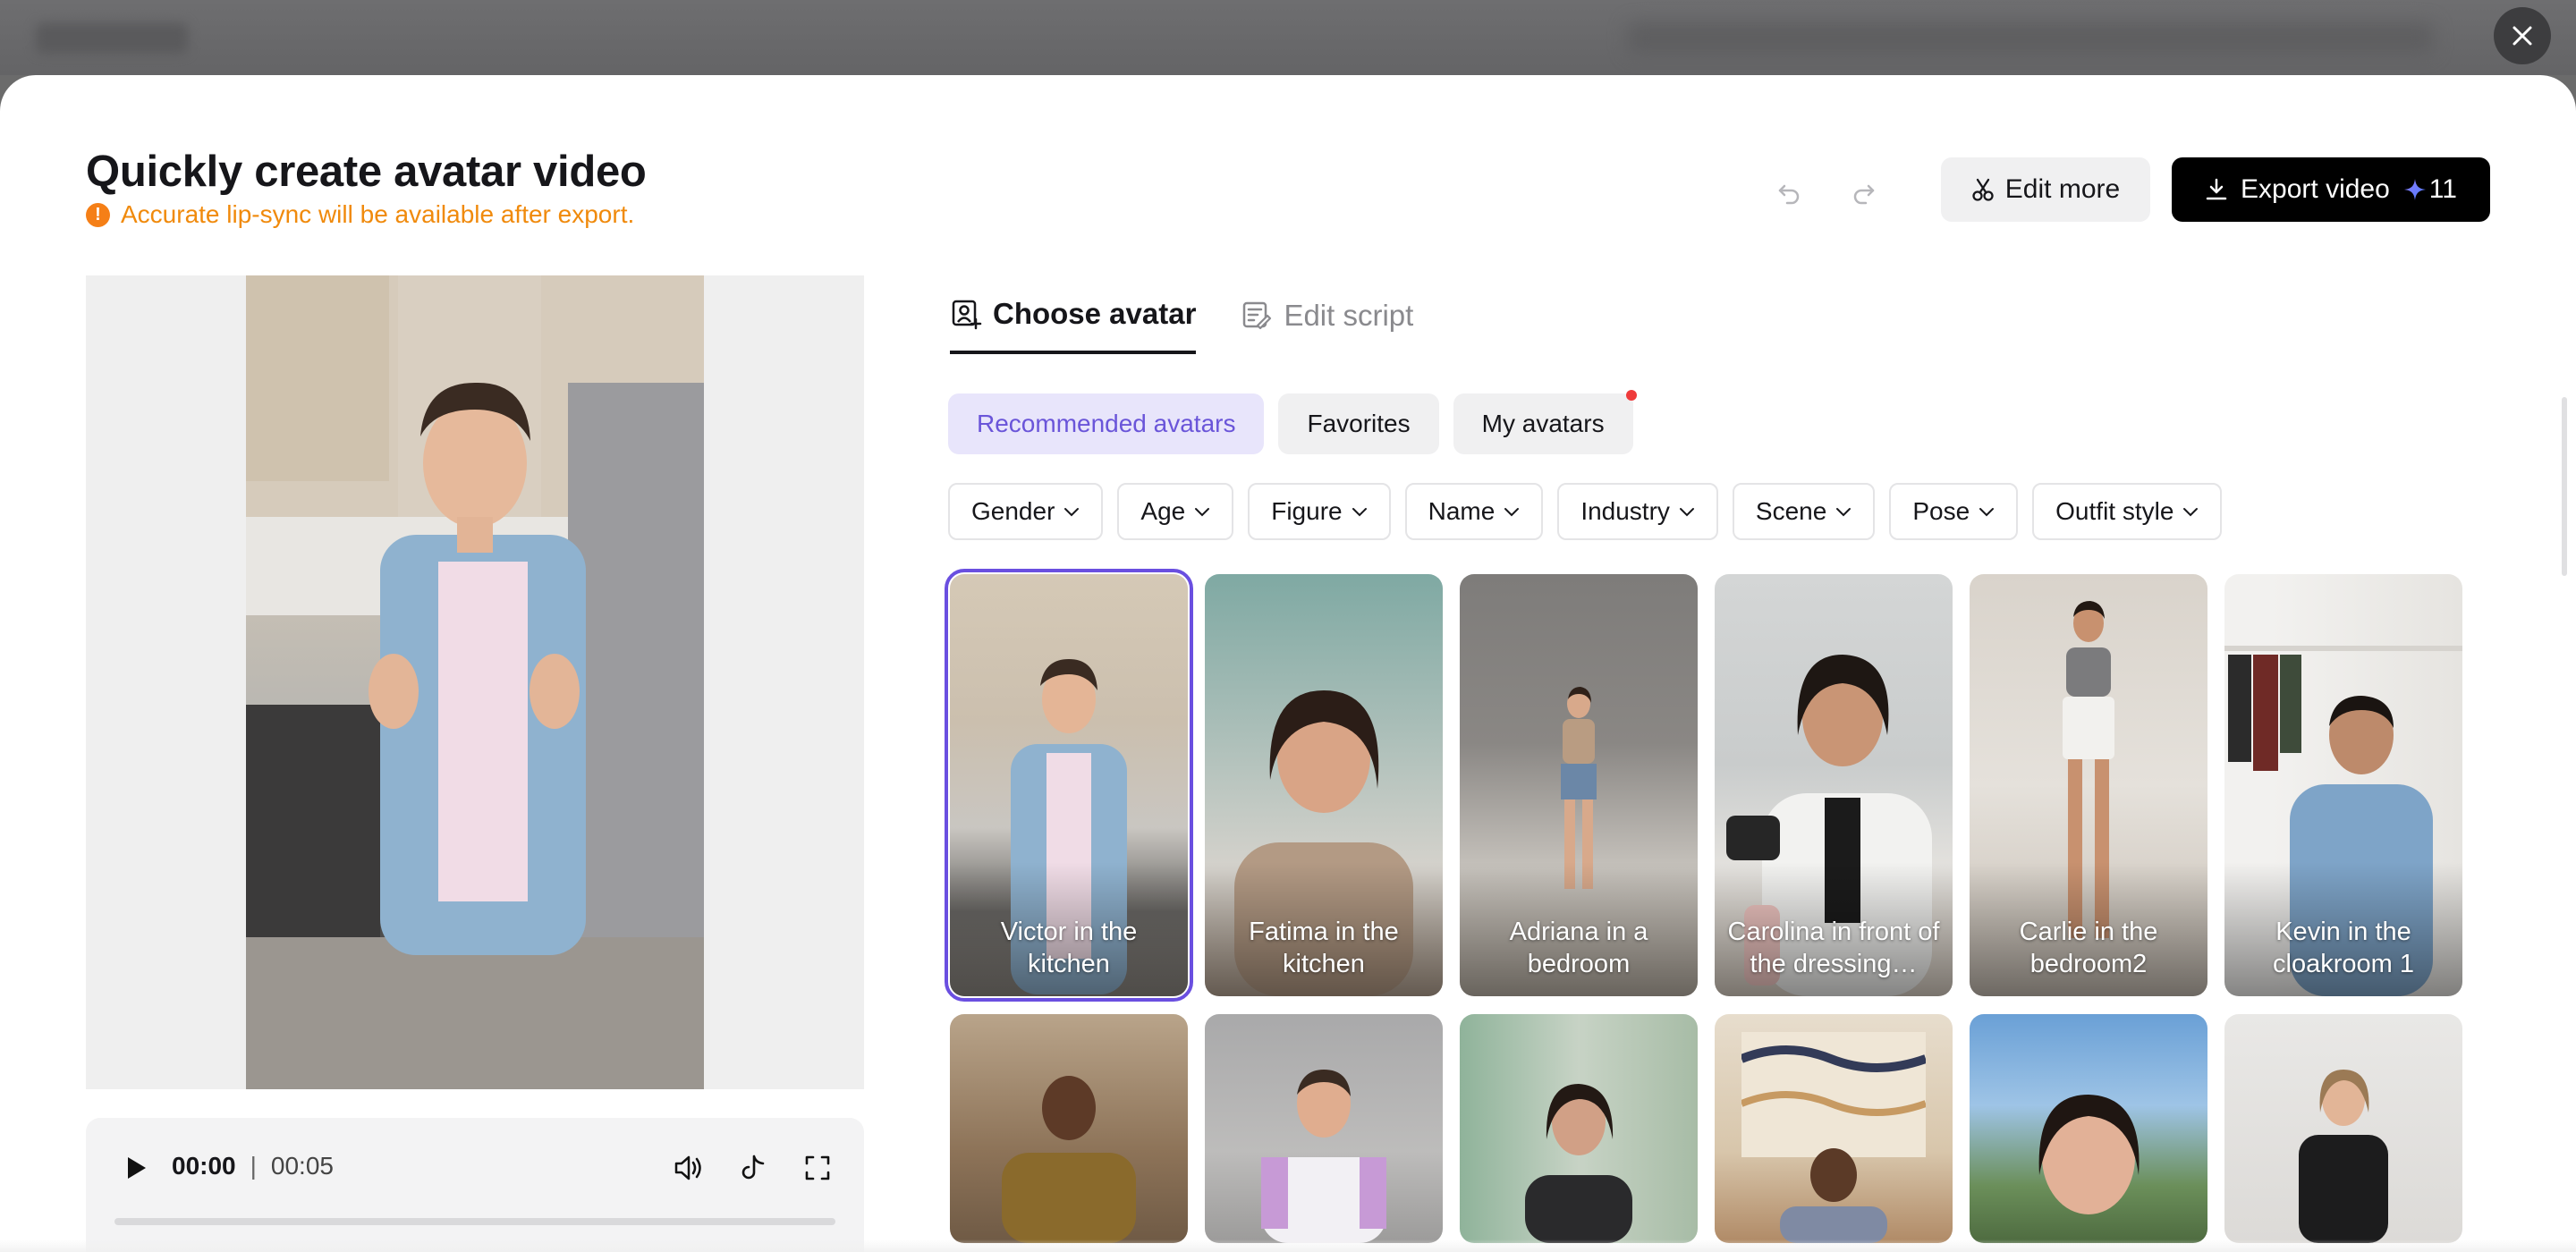 This screenshot has width=2576, height=1252. I want to click on avatar-preview-image, so click(475, 682).